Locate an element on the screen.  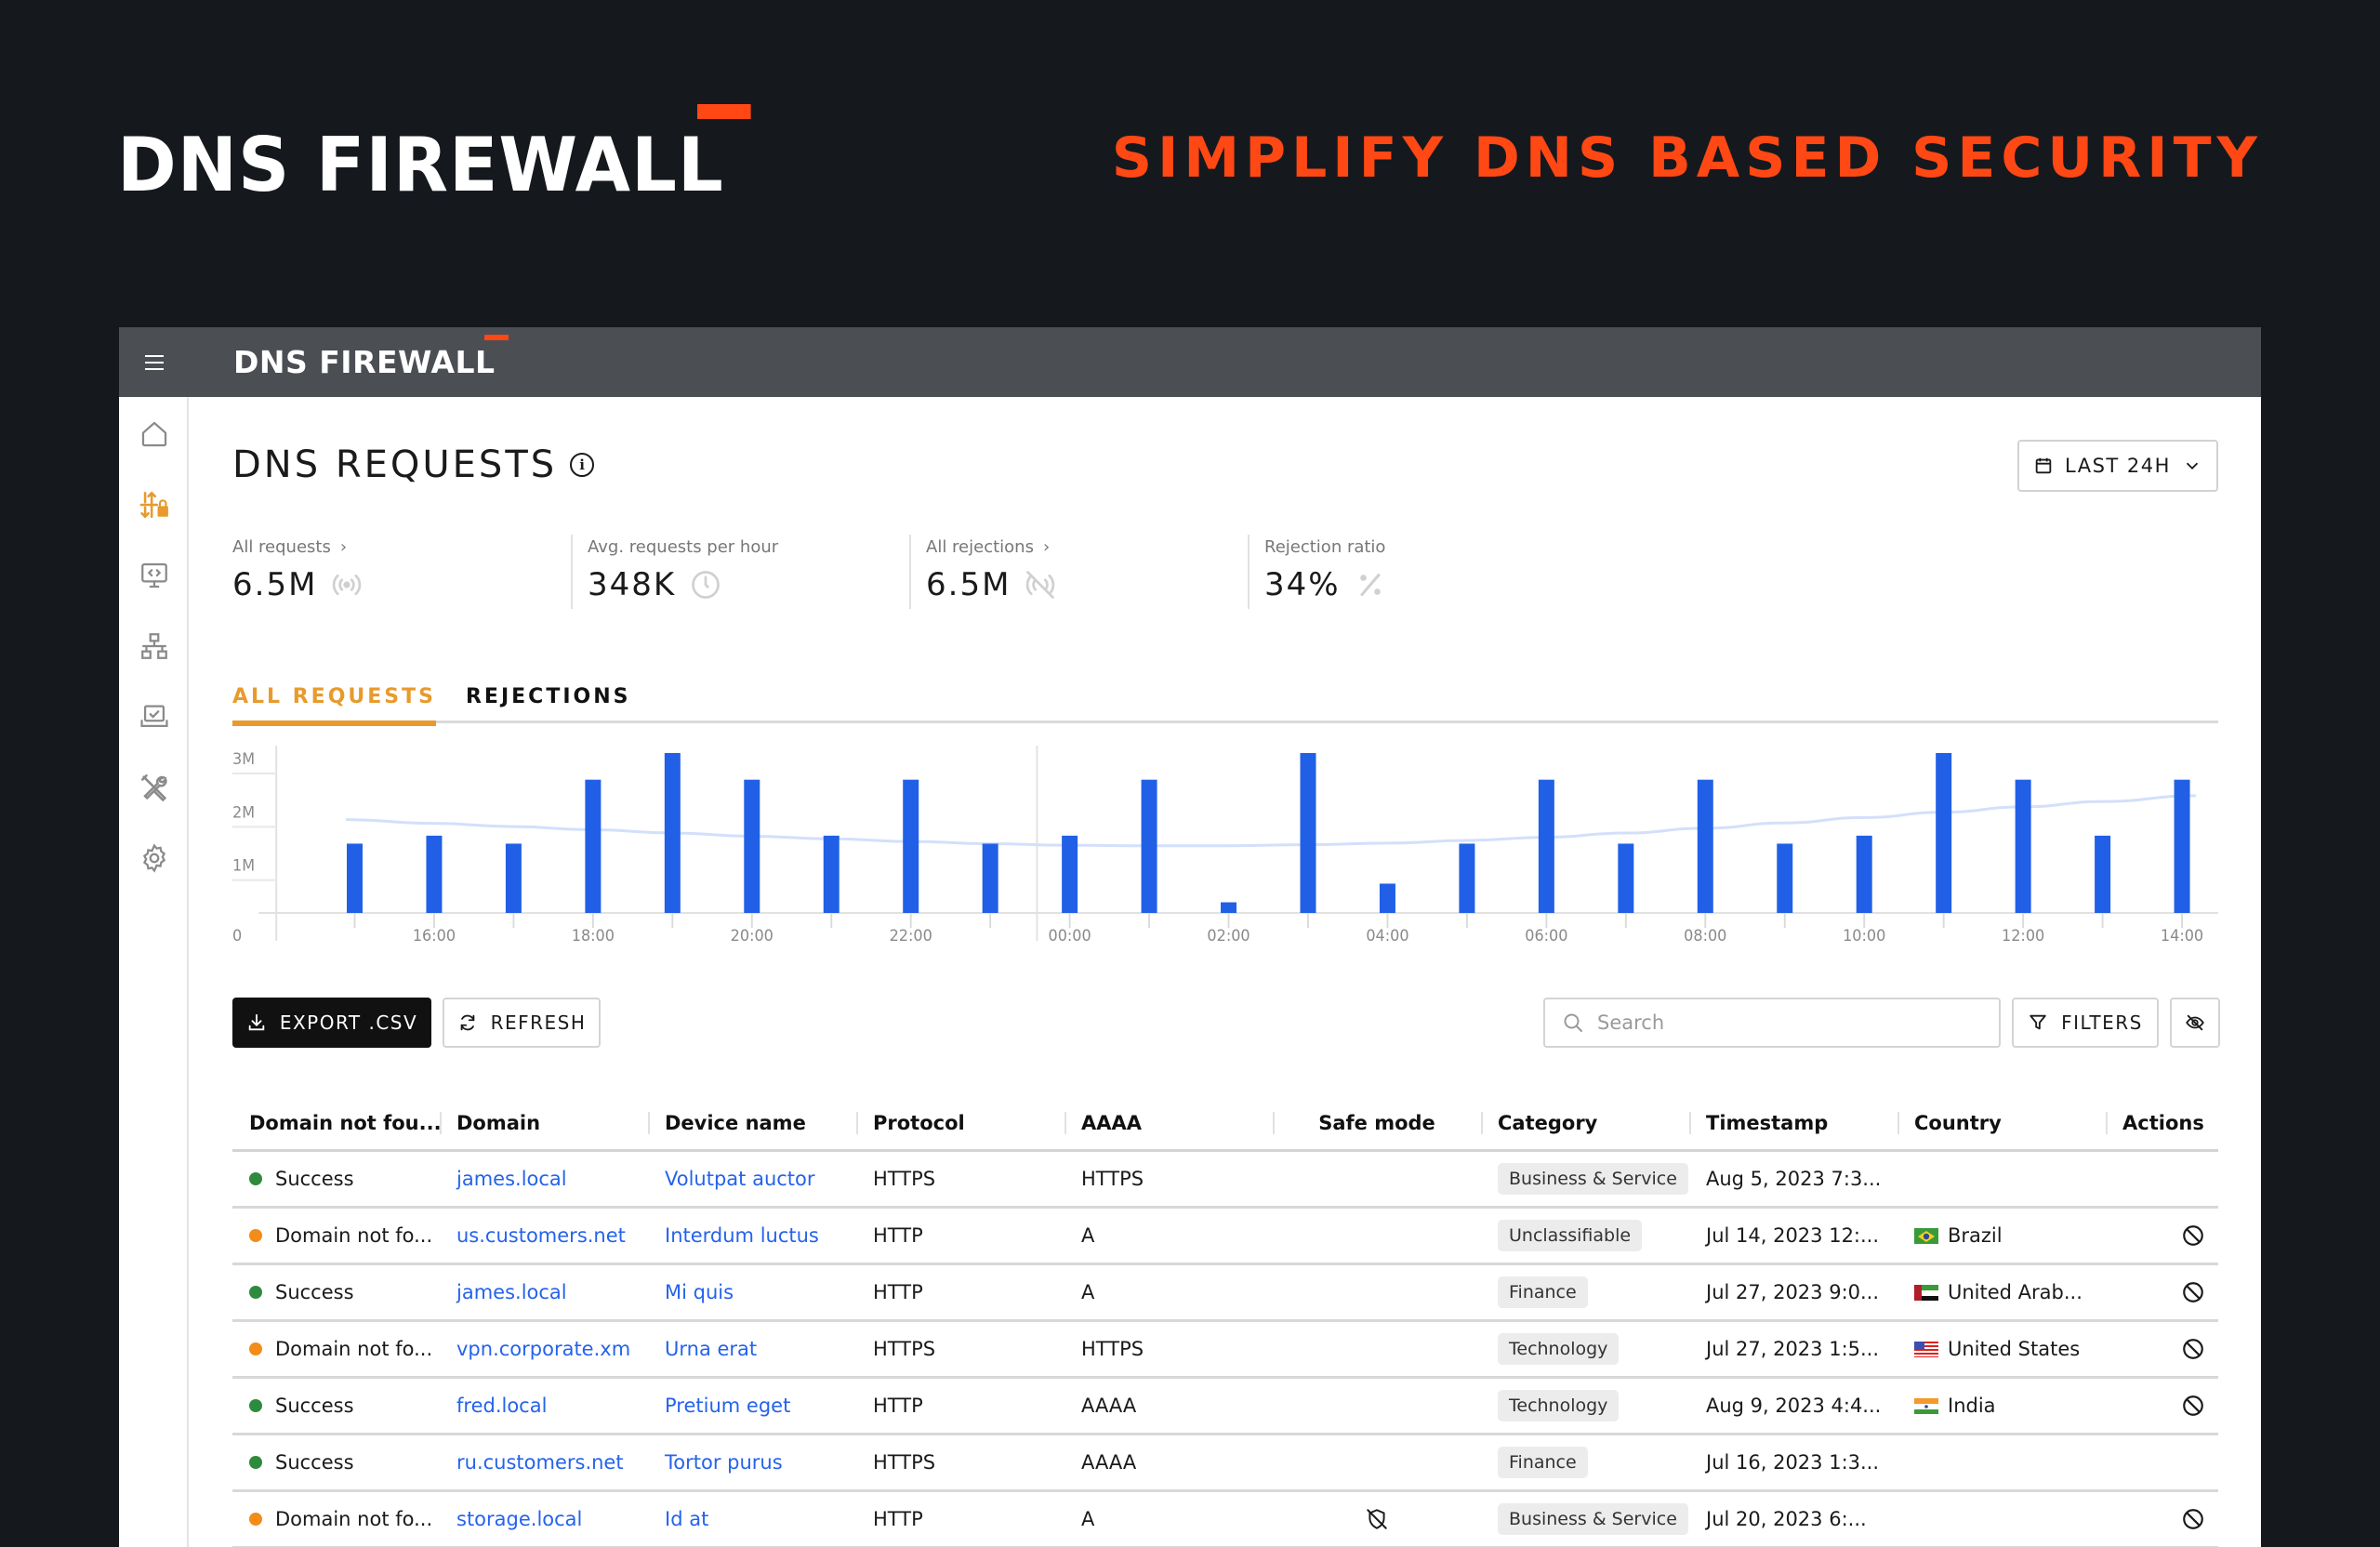
monitor-code-icon is located at coordinates (153, 575).